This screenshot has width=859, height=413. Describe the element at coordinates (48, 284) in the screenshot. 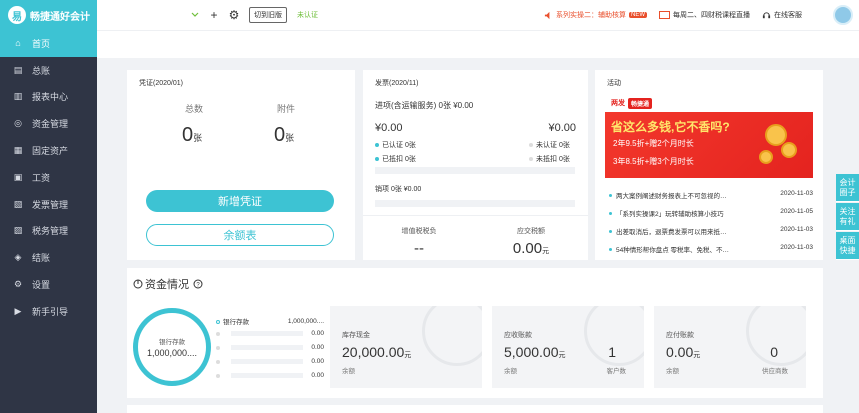

I see `sidebar-item-settings: ⚙ 设置` at that location.